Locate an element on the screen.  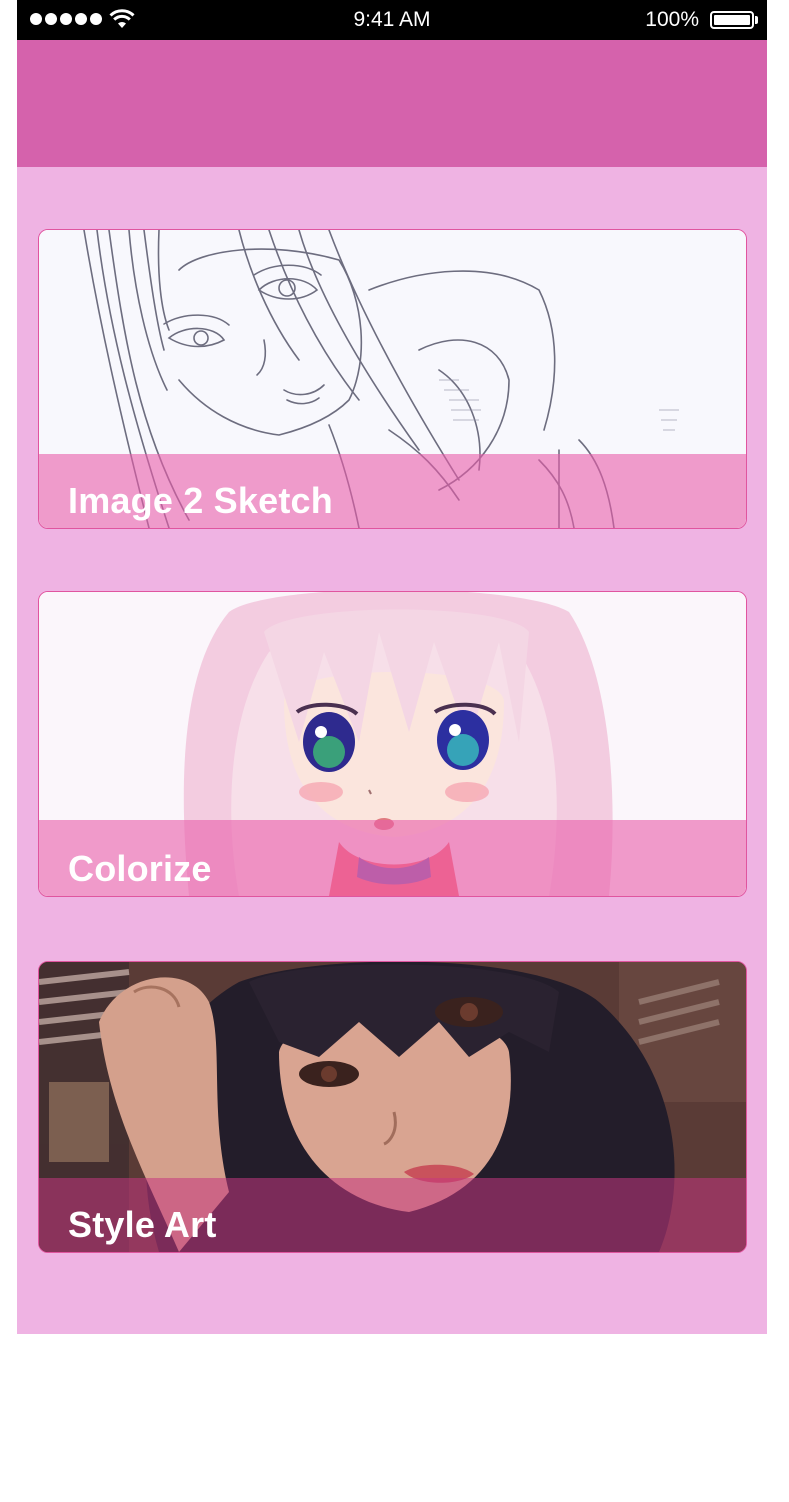
card-title: Image 2 Sketch is located at coordinates (200, 500).